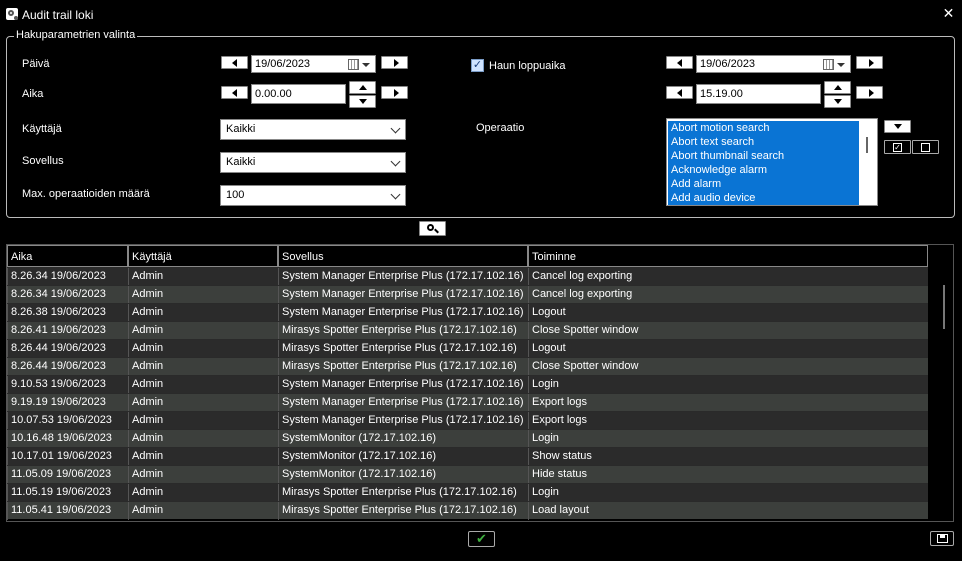 This screenshot has width=962, height=561. I want to click on deselect-all-button, so click(925, 147).